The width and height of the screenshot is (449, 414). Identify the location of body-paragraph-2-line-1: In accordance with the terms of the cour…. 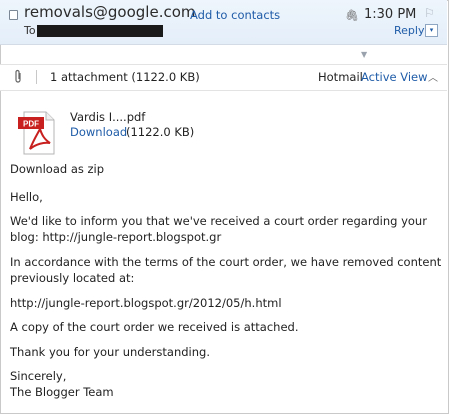
(226, 262).